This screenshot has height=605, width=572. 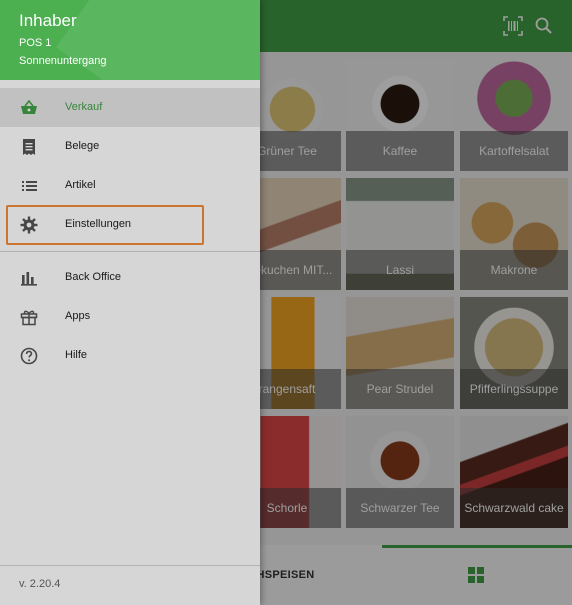 What do you see at coordinates (82, 146) in the screenshot?
I see `menu-item-label: Belege` at bounding box center [82, 146].